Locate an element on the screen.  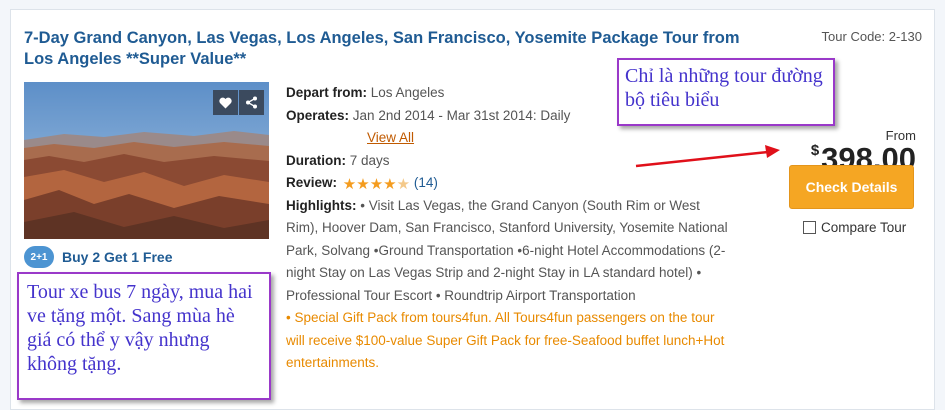
annotation-note-1: Chỉ là những tour đường bộ tiêu biểu is located at coordinates (726, 92).